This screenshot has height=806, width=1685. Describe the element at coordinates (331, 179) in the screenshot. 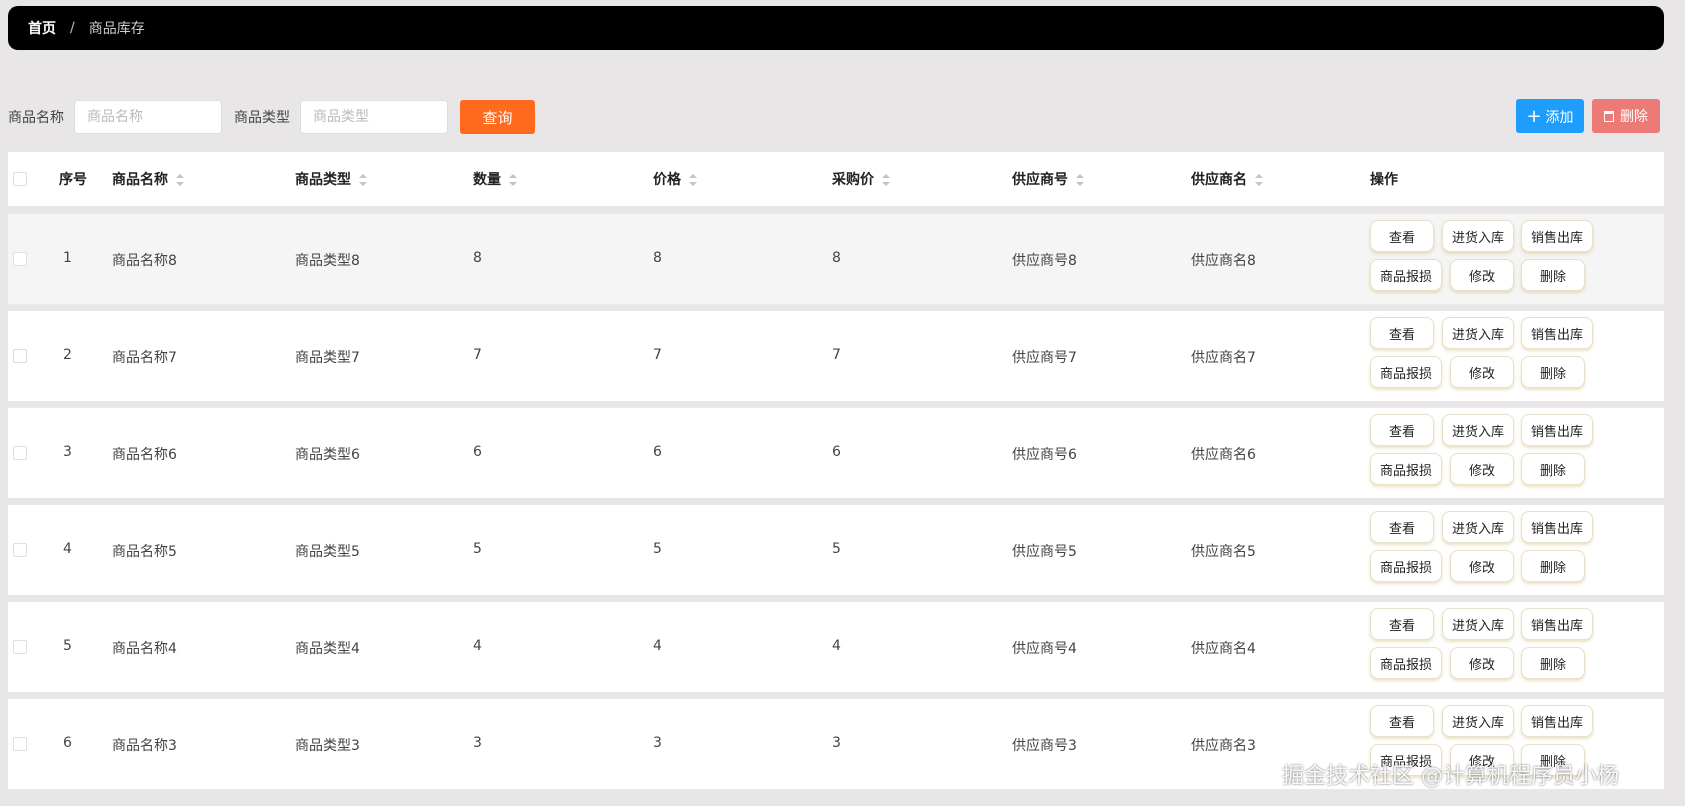

I see `header-type: 商品类型` at that location.